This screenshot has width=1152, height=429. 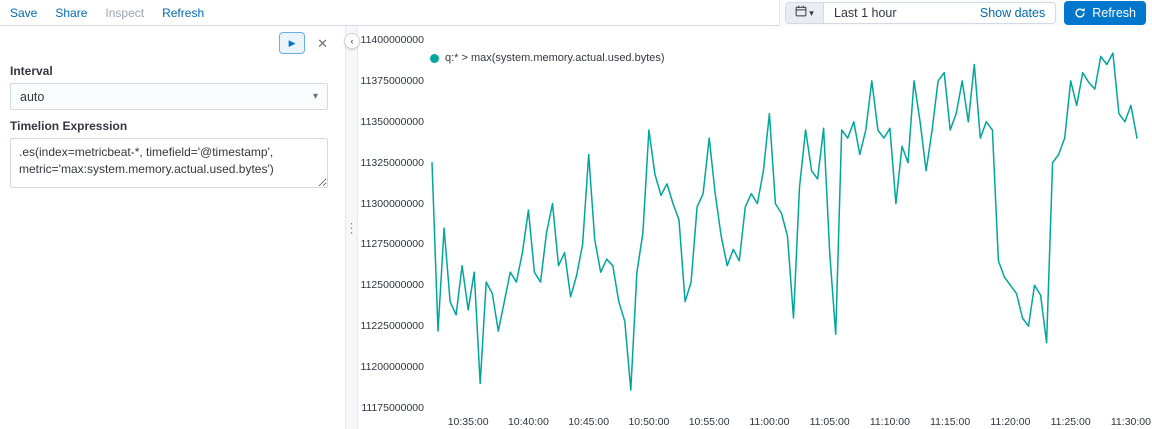 What do you see at coordinates (183, 13) in the screenshot?
I see `refresh-nav-button: Refresh` at bounding box center [183, 13].